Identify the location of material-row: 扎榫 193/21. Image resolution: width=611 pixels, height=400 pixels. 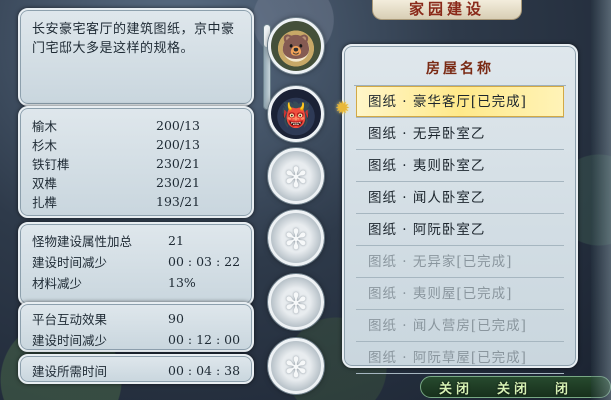
(137, 201).